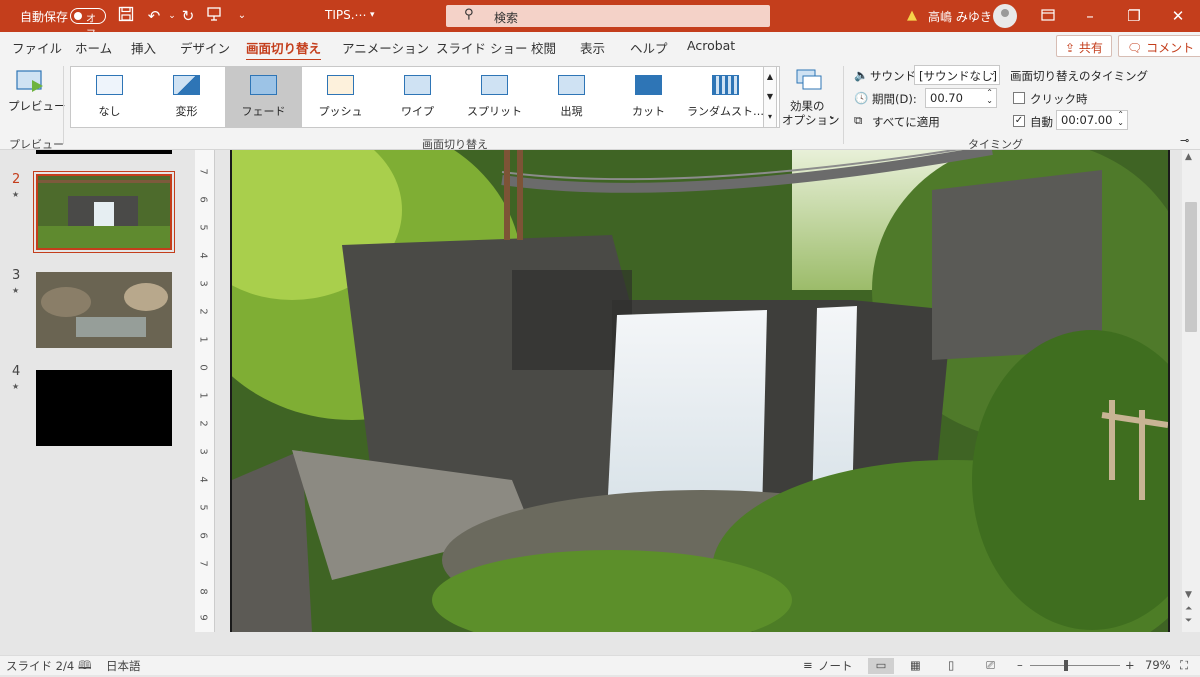 This screenshot has width=1200, height=677. I want to click on transition-push: プッシュ, so click(340, 97).